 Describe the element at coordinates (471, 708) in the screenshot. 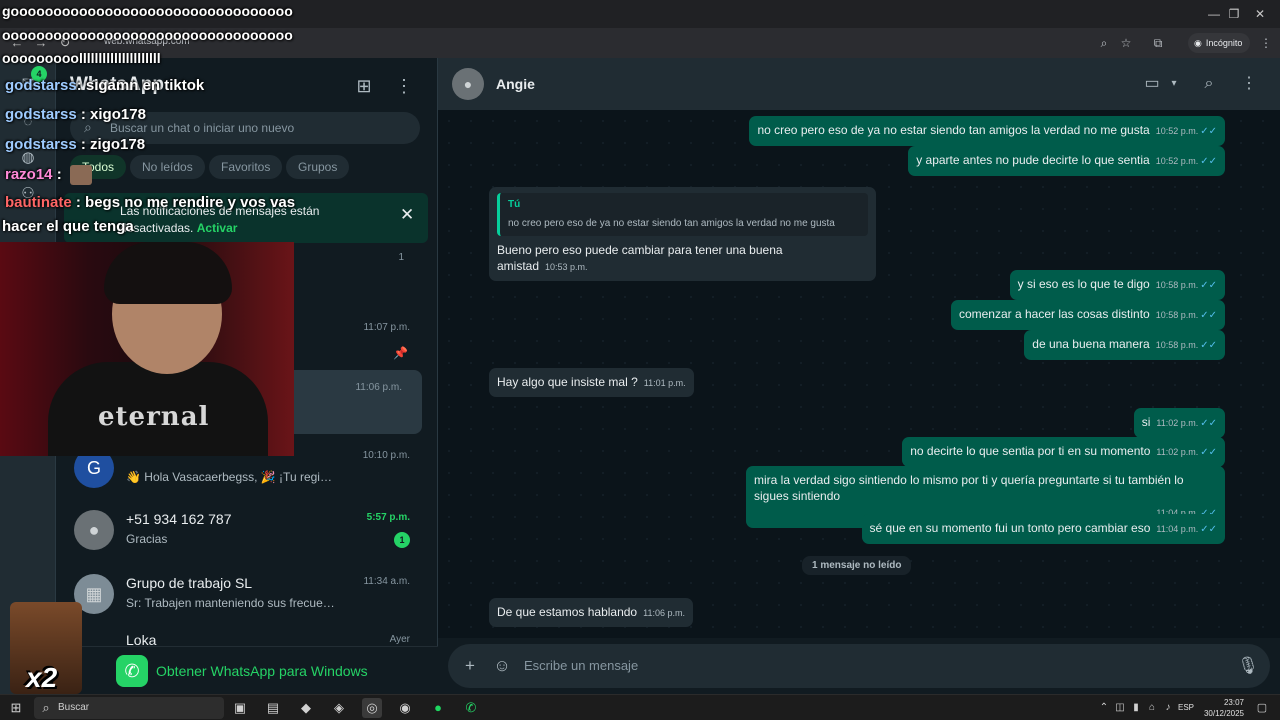

I see `whatsapp-icon: ✆` at that location.